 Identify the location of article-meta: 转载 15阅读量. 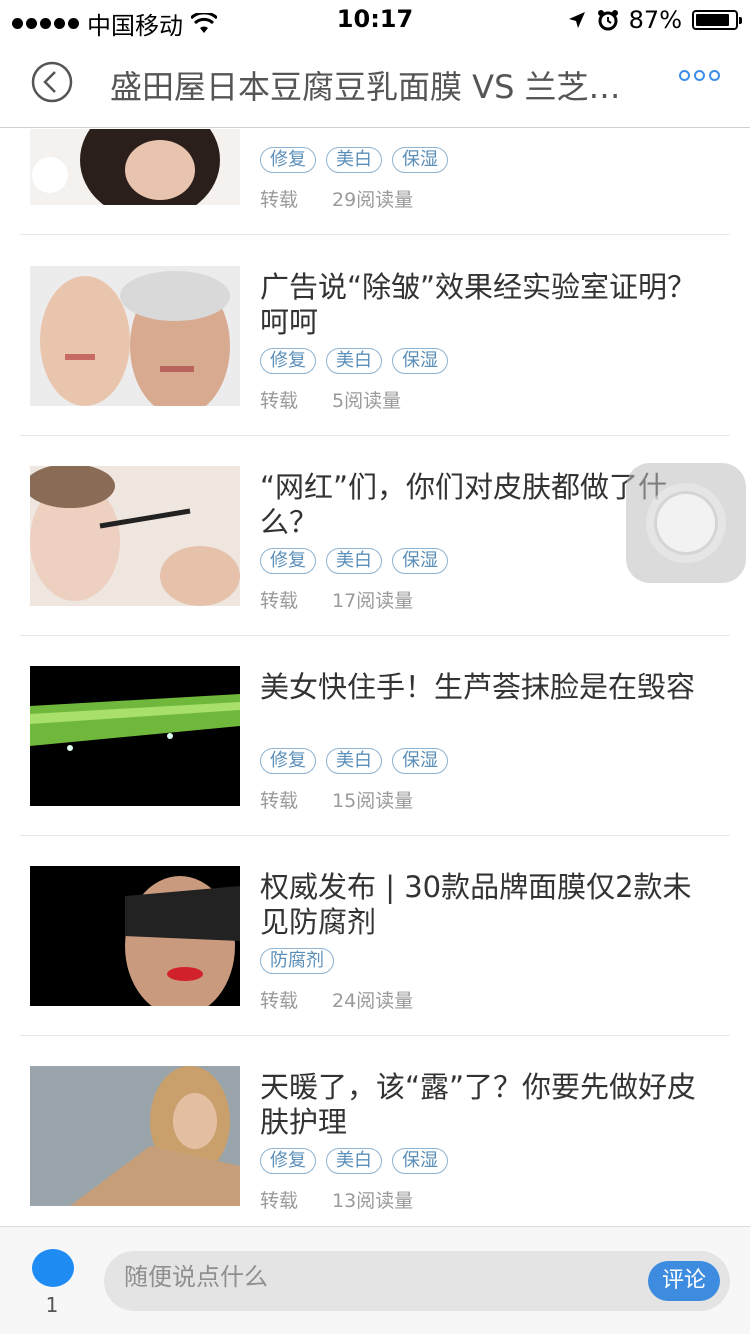
(336, 799).